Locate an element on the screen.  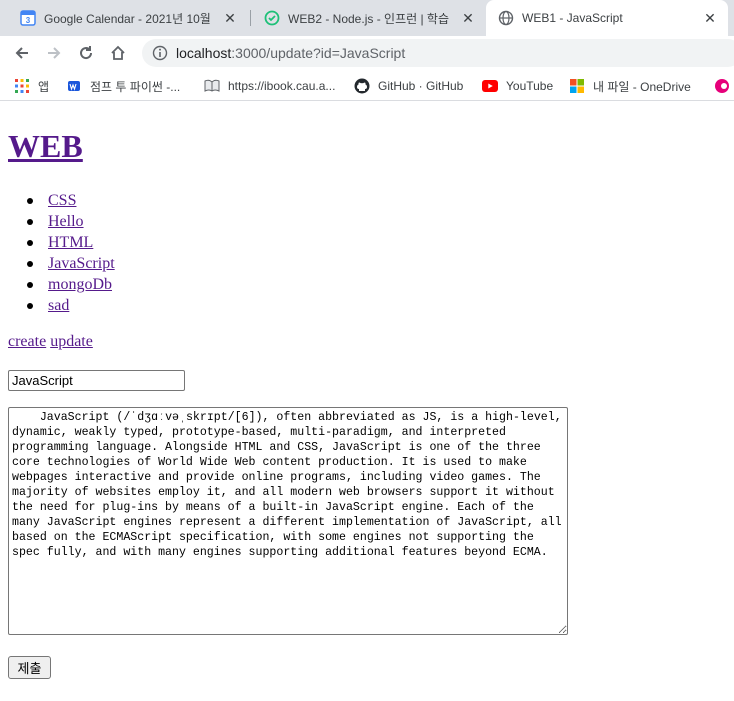
tab-divider is located at coordinates (250, 18).